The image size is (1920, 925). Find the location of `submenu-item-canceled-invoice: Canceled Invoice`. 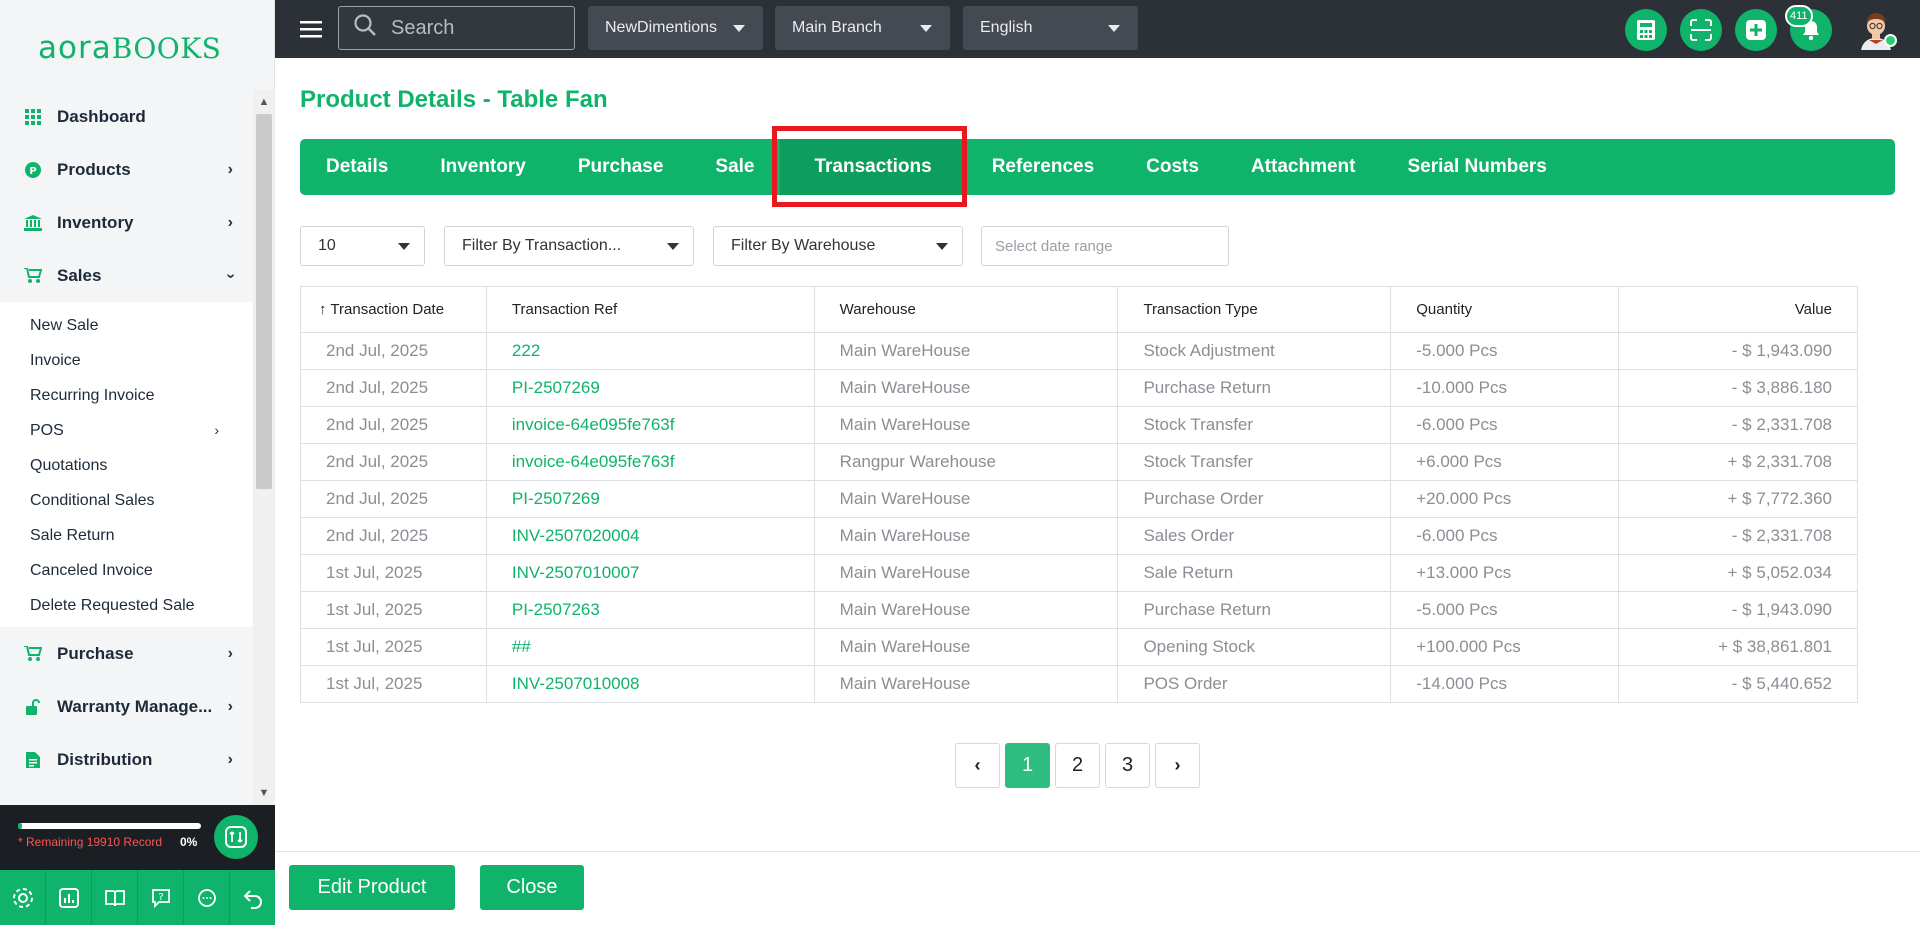

submenu-item-canceled-invoice: Canceled Invoice is located at coordinates (126, 570).